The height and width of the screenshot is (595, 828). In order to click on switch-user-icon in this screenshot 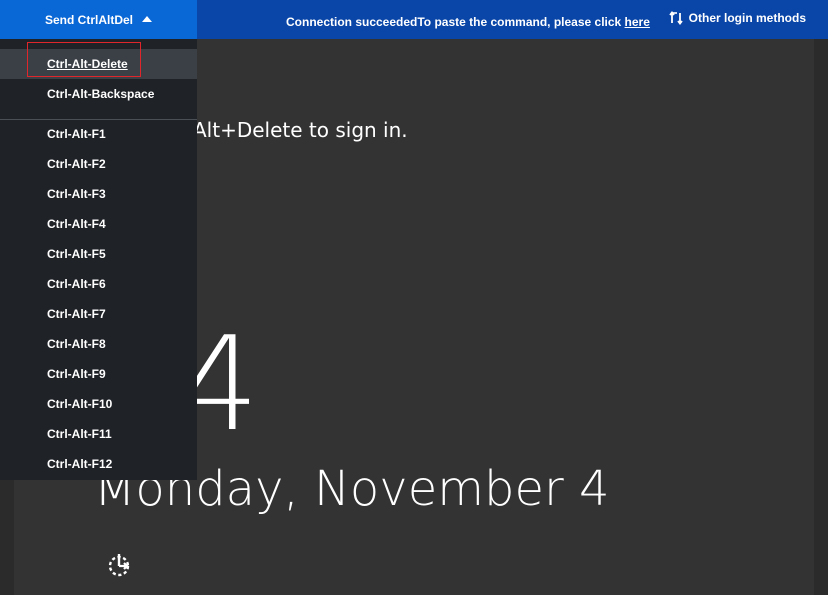, I will do `click(675, 18)`.